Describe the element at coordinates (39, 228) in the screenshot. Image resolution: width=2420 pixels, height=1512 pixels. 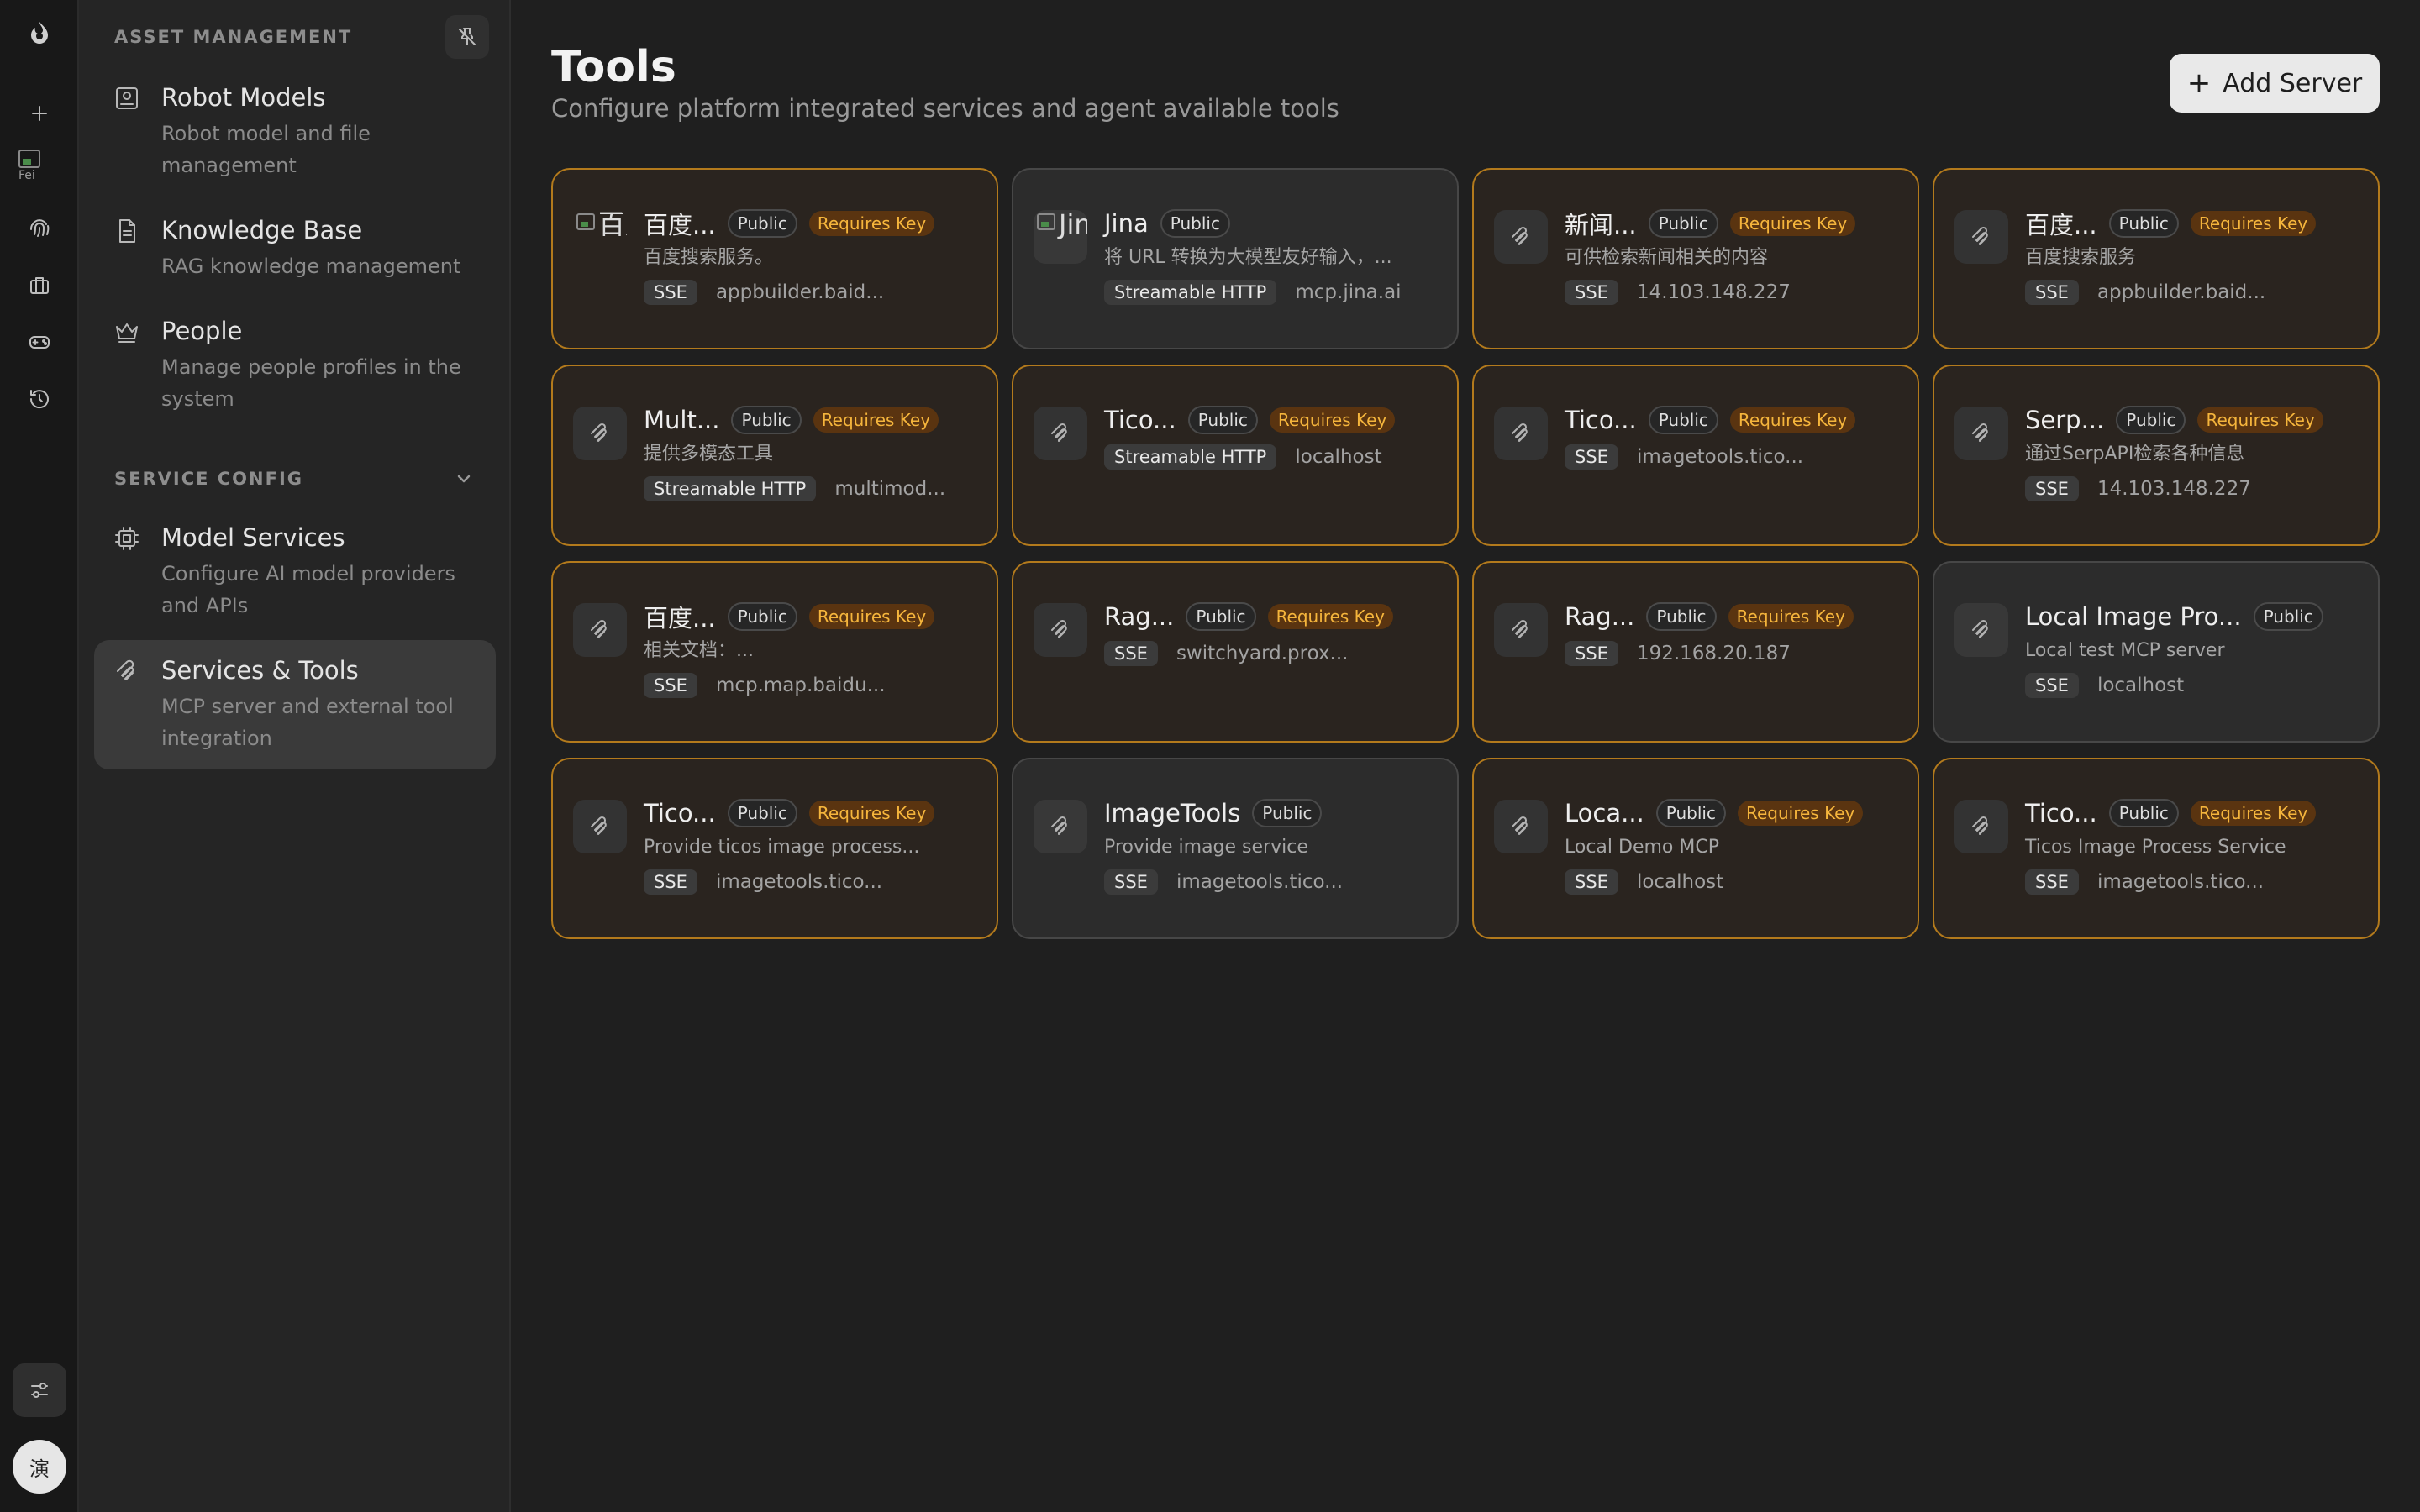
I see `fingerprint-icon` at that location.